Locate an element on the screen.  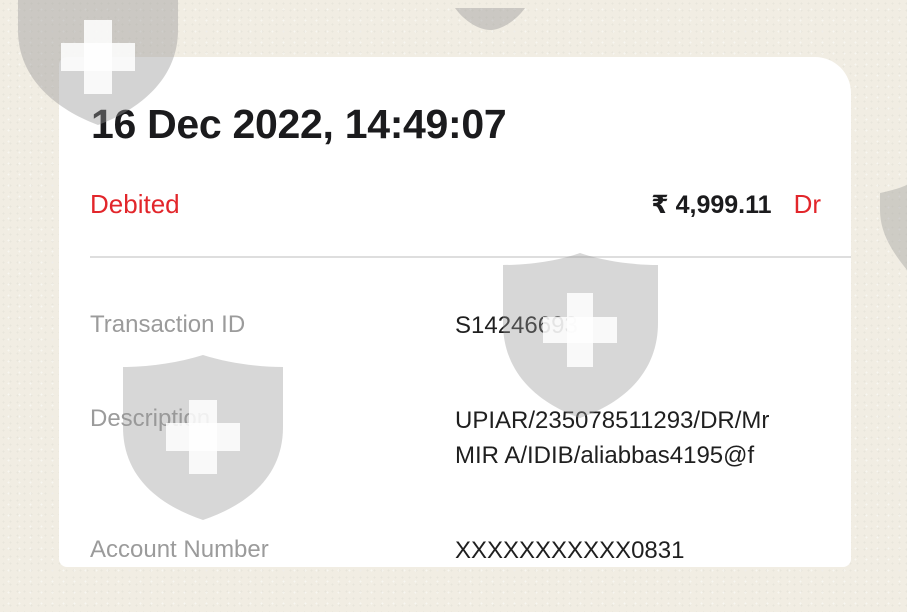
amount-row: ₹ 4,999.11 Dr is located at coordinates (736, 204).